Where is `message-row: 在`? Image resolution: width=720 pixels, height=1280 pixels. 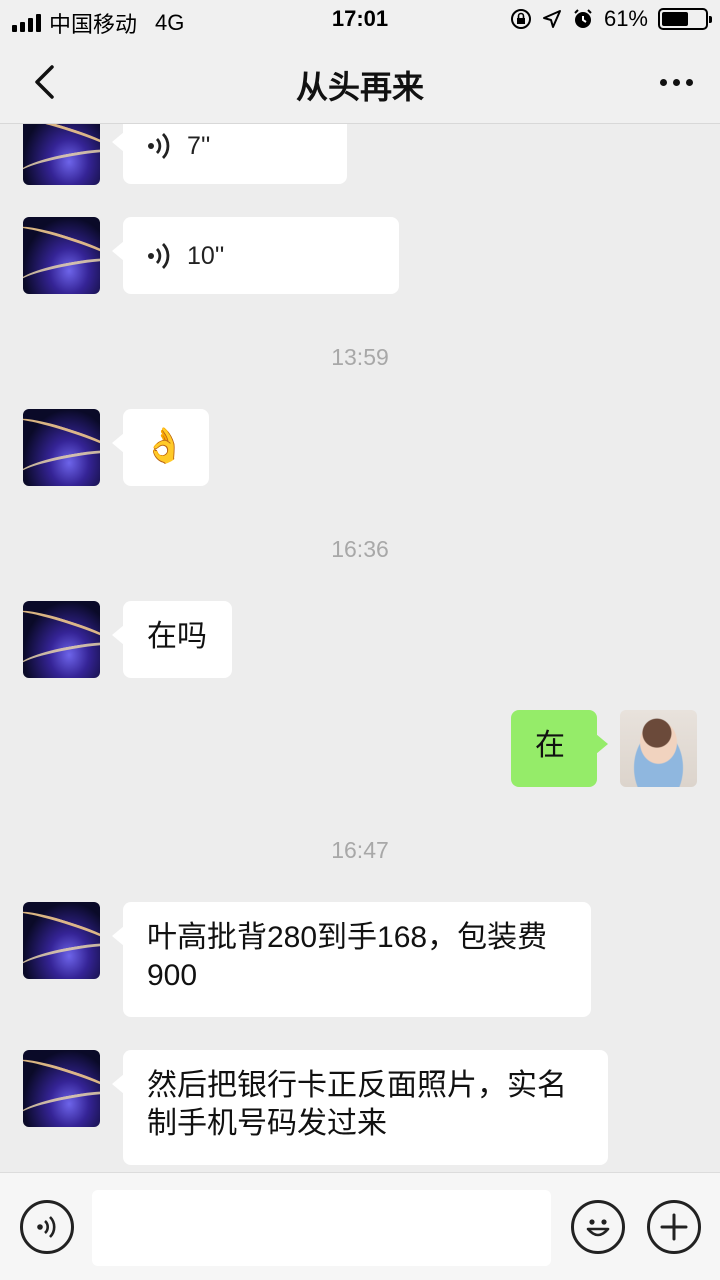 message-row: 在 is located at coordinates (360, 748).